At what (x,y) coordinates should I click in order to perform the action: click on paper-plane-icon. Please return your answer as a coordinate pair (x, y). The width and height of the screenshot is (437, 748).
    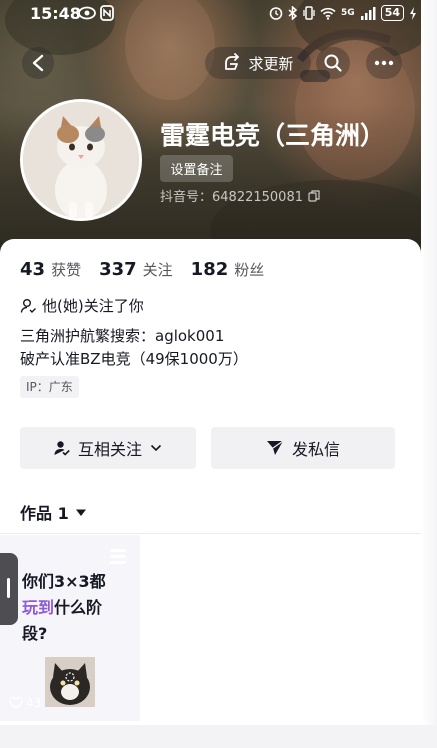
    Looking at the image, I should click on (275, 447).